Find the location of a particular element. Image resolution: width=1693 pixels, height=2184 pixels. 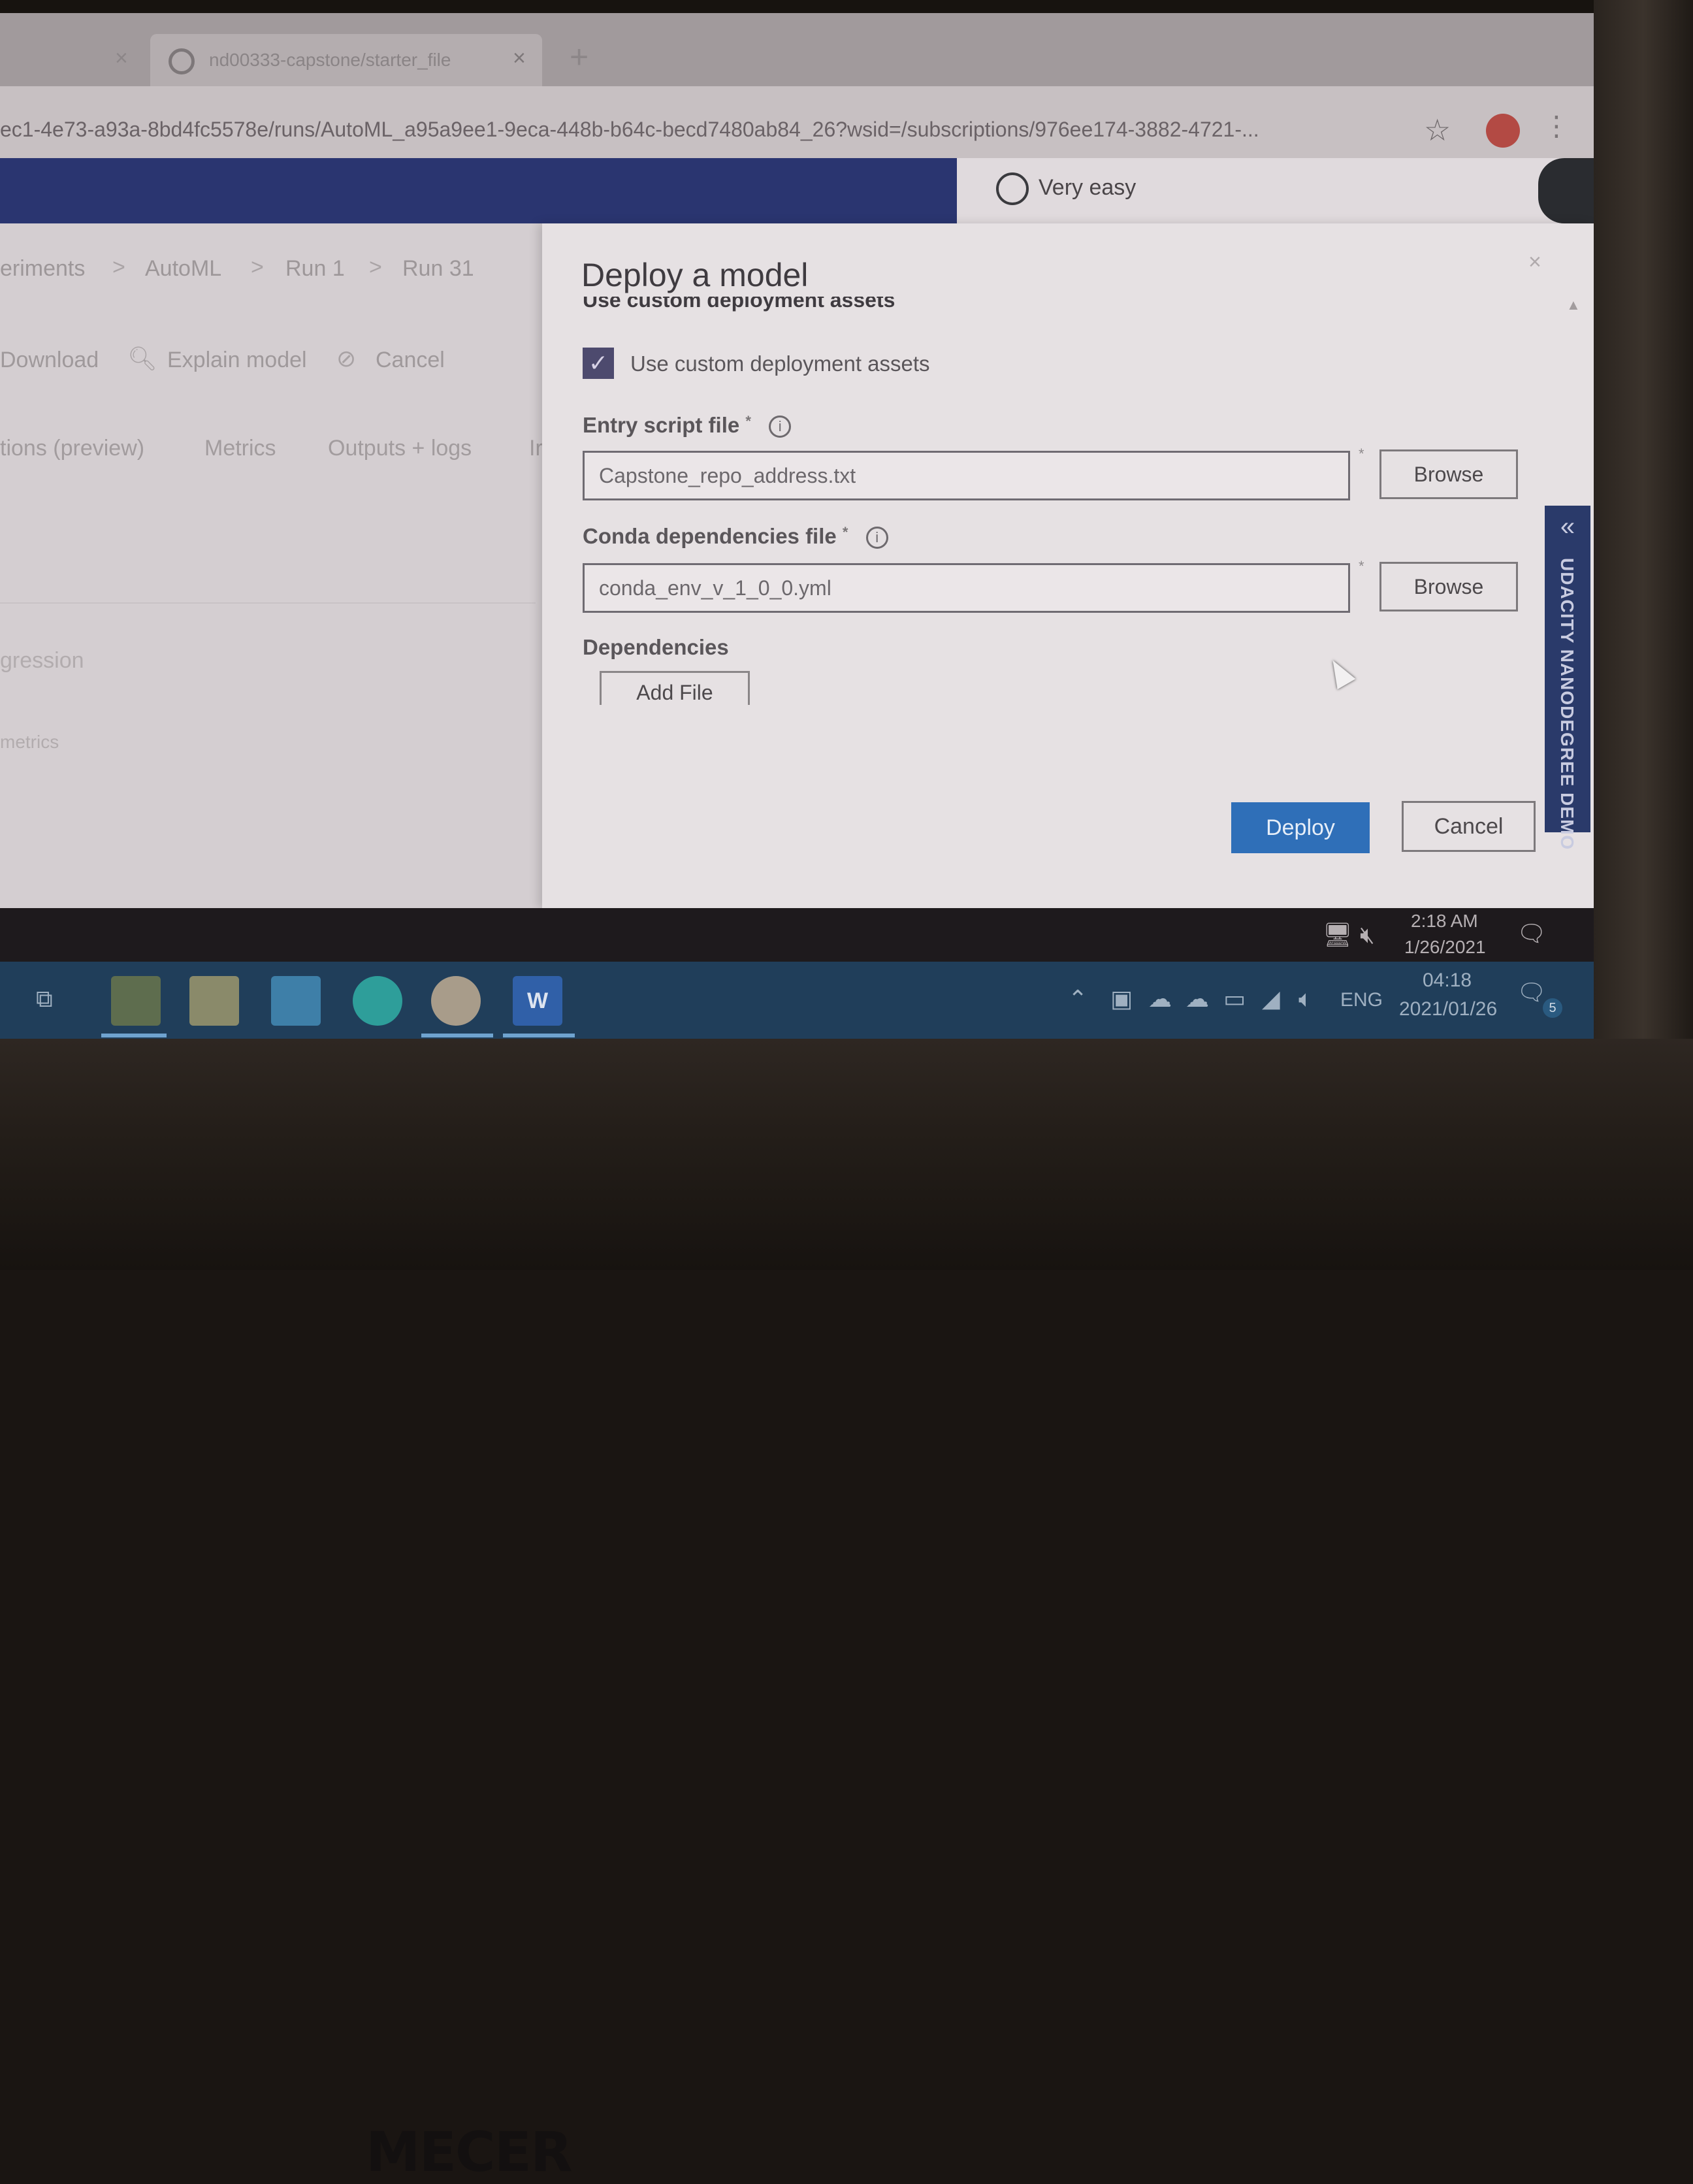

conda-deps-input: conda_env_v_1_0_0.yml is located at coordinates (966, 588).